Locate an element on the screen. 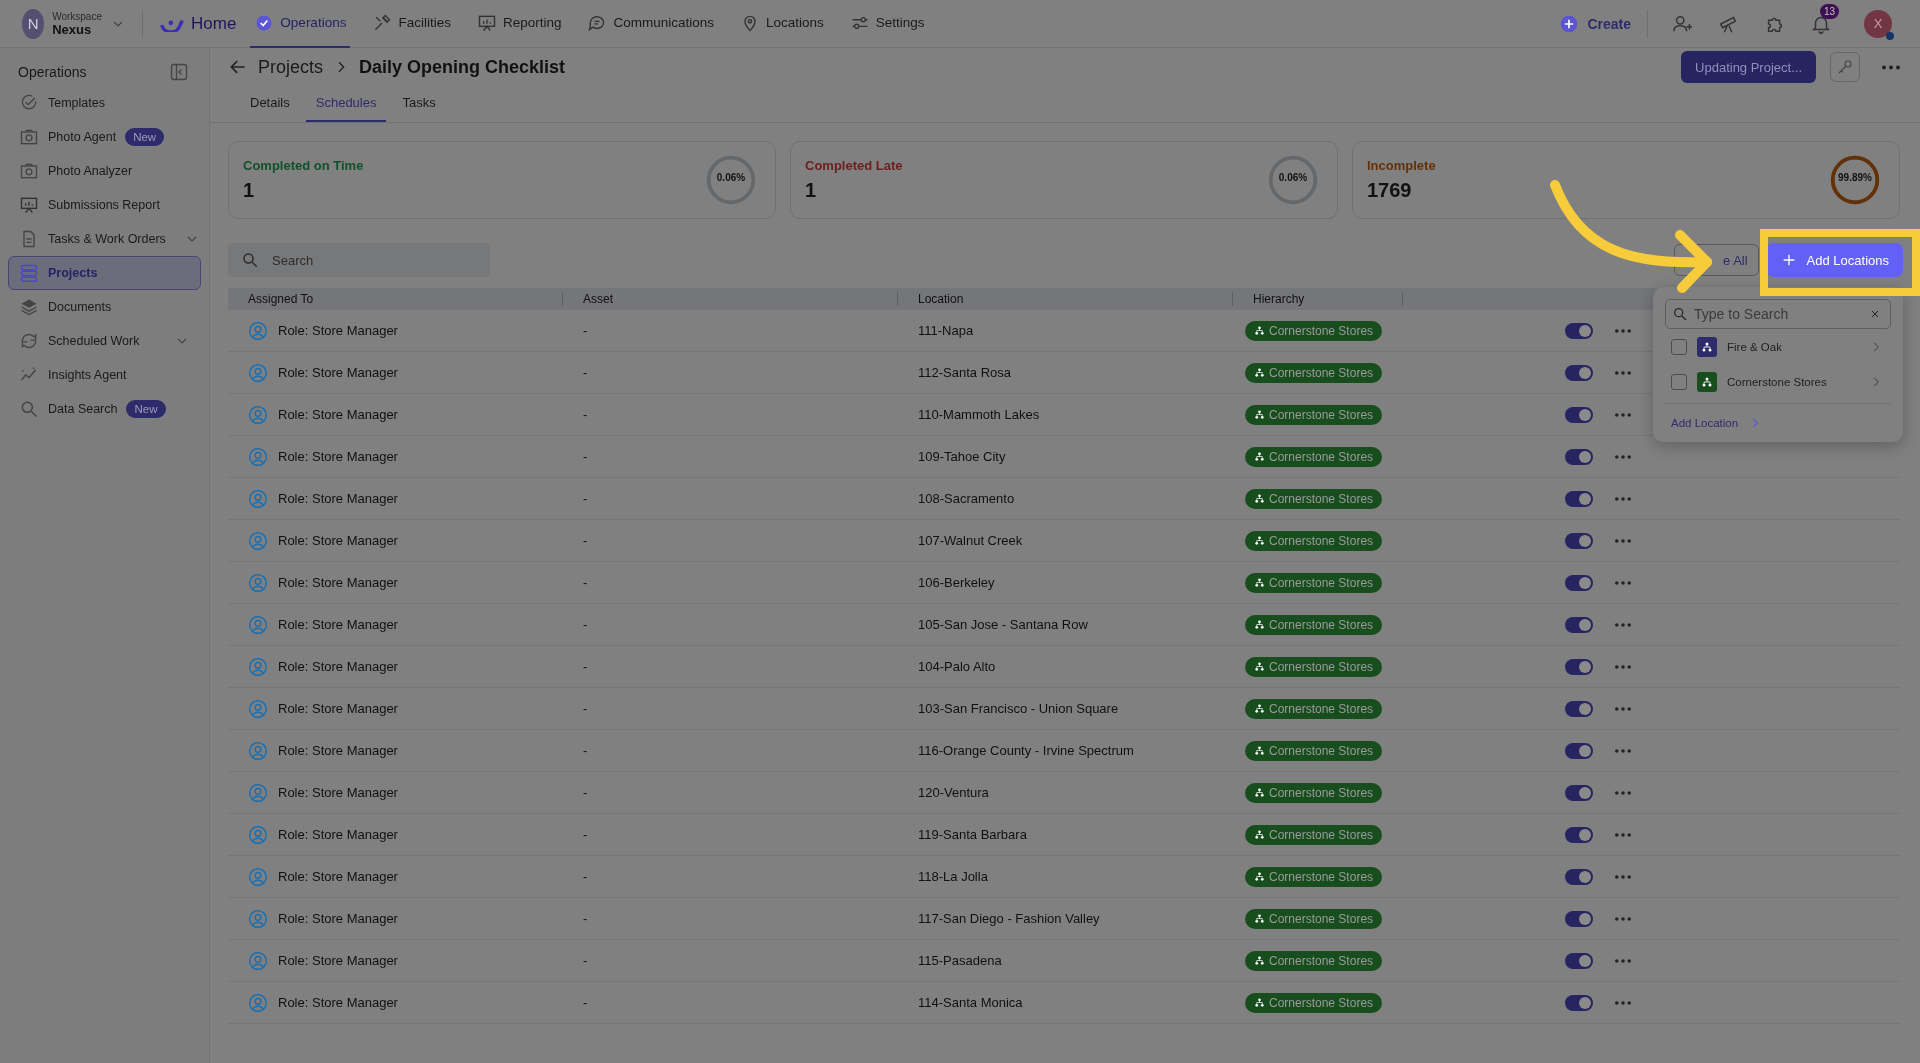 This screenshot has width=1920, height=1063. table-cell: 117-San Diego - Fashion Valley is located at coordinates (1009, 918).